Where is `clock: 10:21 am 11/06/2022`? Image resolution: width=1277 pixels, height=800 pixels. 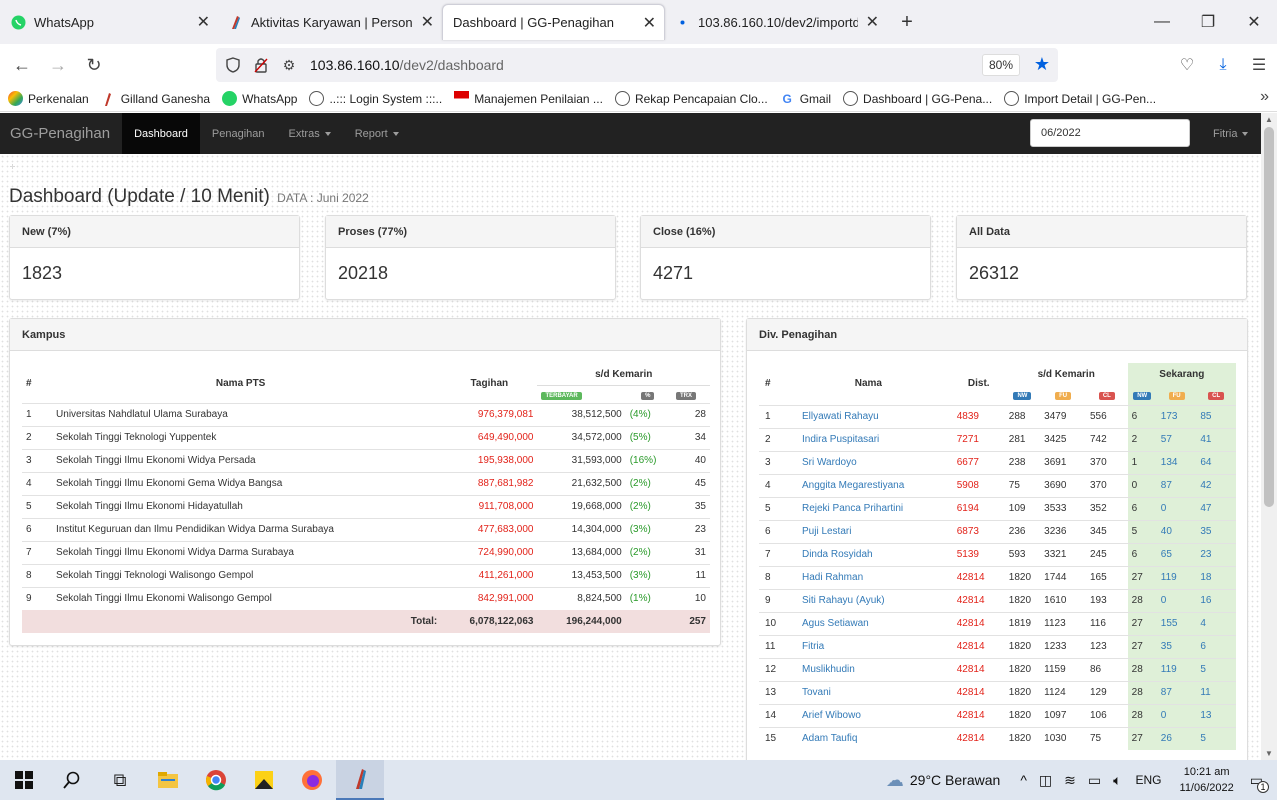
clock: 10:21 am 11/06/2022 is located at coordinates (1207, 780).